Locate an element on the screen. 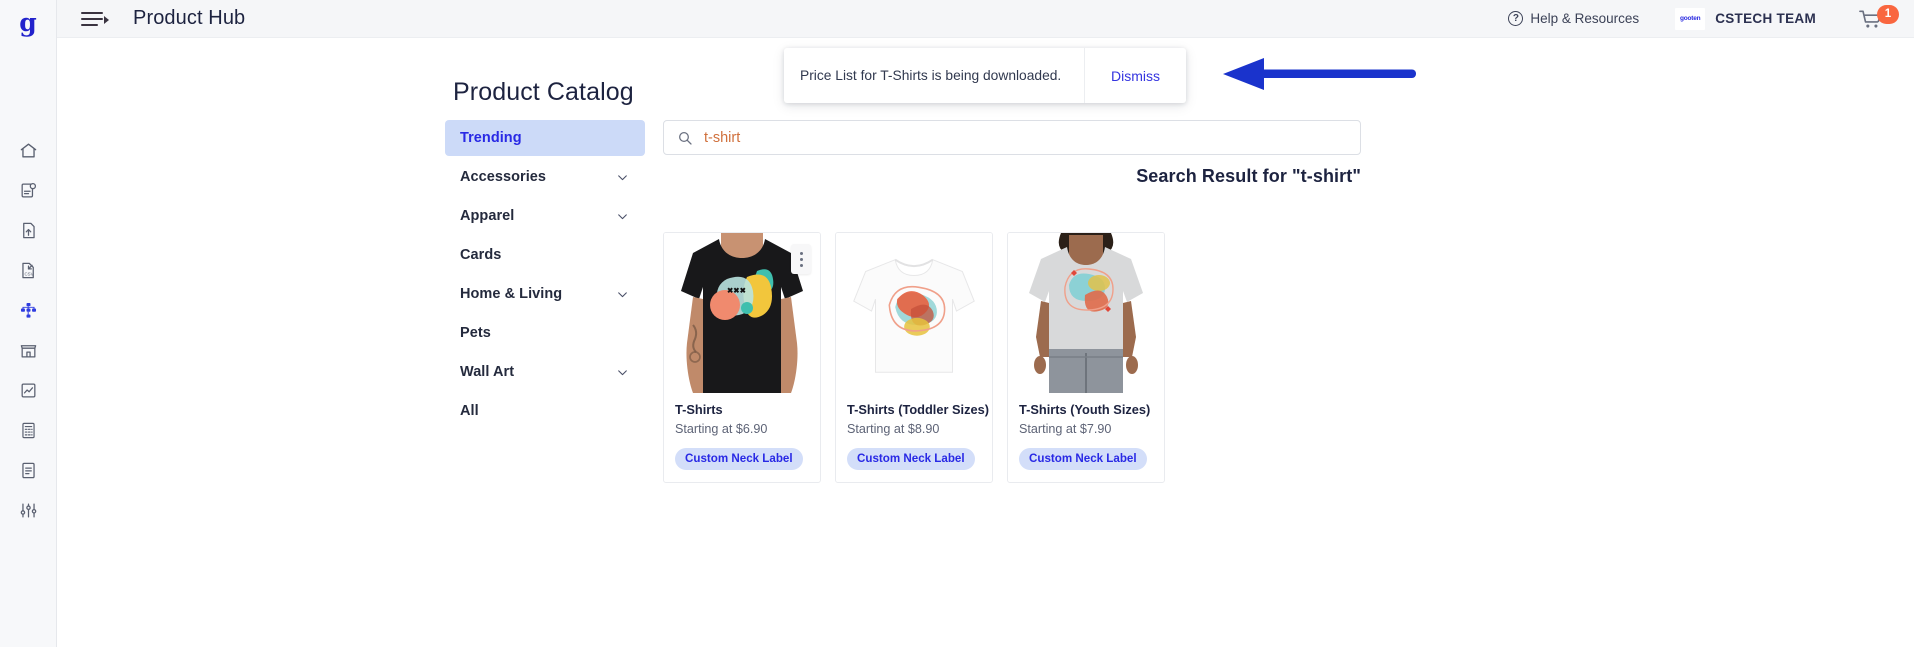 The width and height of the screenshot is (1914, 647). product-image-toddler-tshirt is located at coordinates (914, 313).